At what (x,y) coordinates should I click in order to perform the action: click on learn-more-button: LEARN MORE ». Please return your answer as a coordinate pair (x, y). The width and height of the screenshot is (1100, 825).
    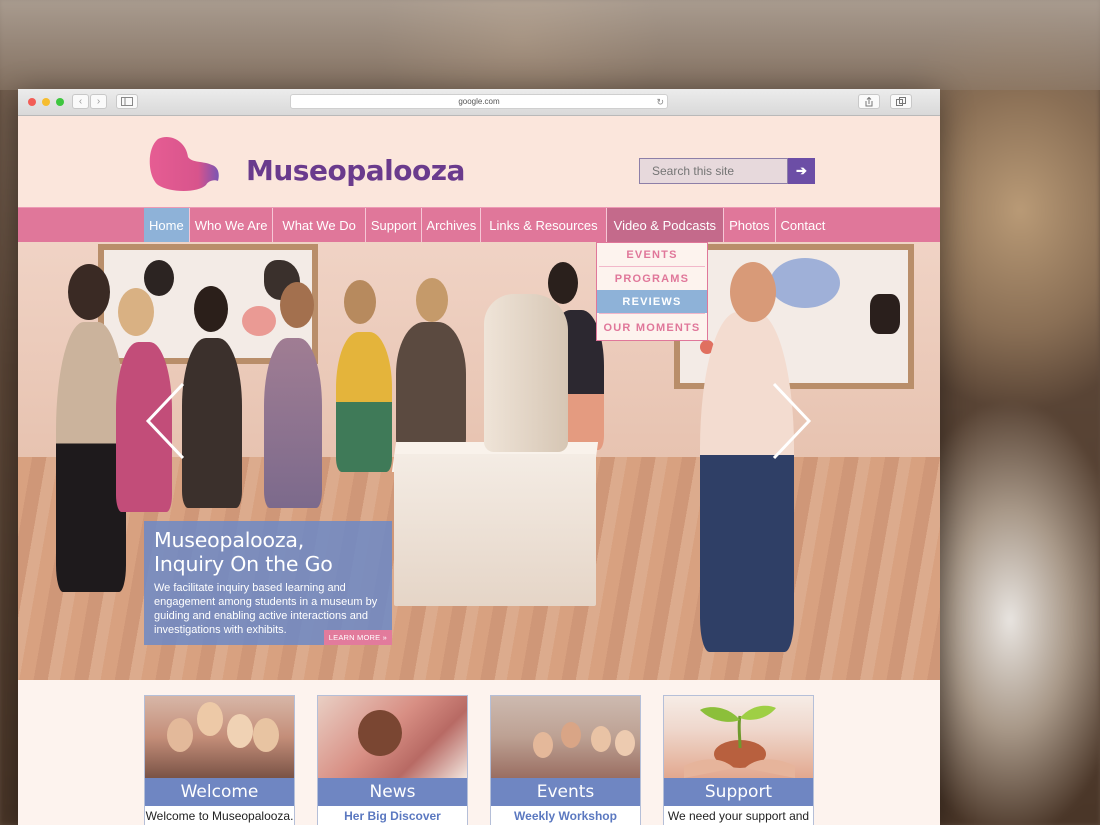
    Looking at the image, I should click on (357, 637).